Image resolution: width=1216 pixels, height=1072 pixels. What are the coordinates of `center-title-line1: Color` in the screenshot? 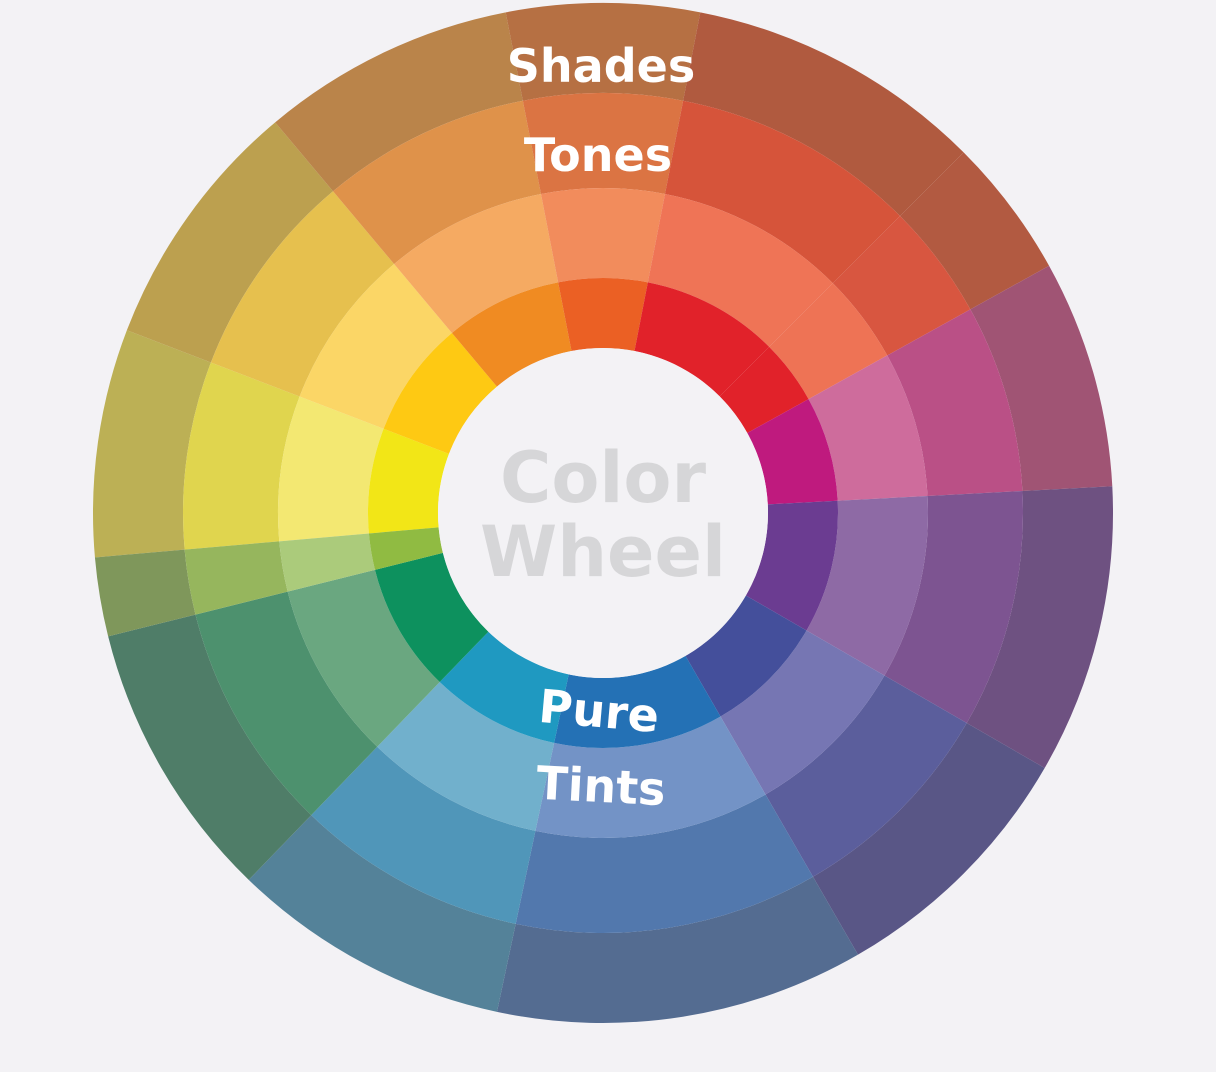 It's located at (603, 478).